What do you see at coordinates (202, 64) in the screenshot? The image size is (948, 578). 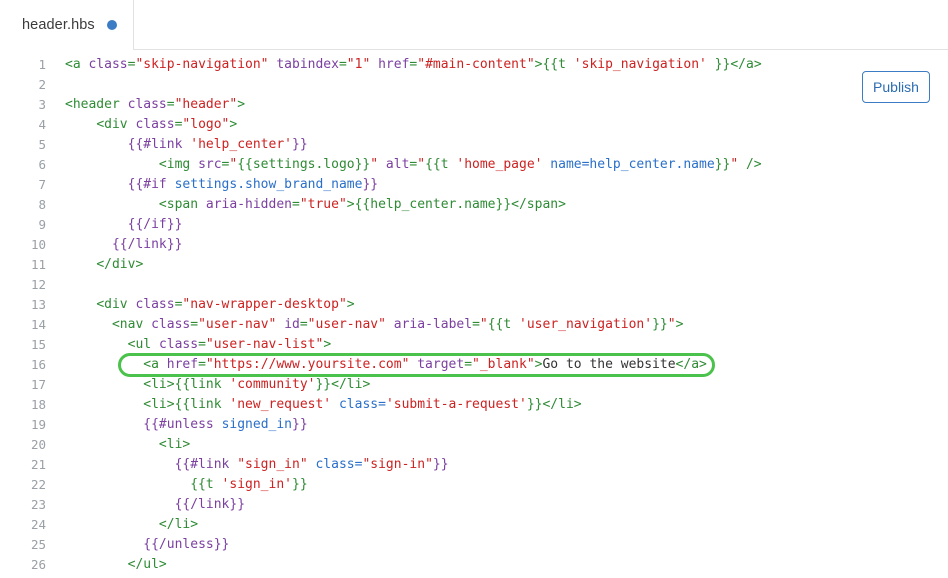 I see `token-str: "skip-navigation"` at bounding box center [202, 64].